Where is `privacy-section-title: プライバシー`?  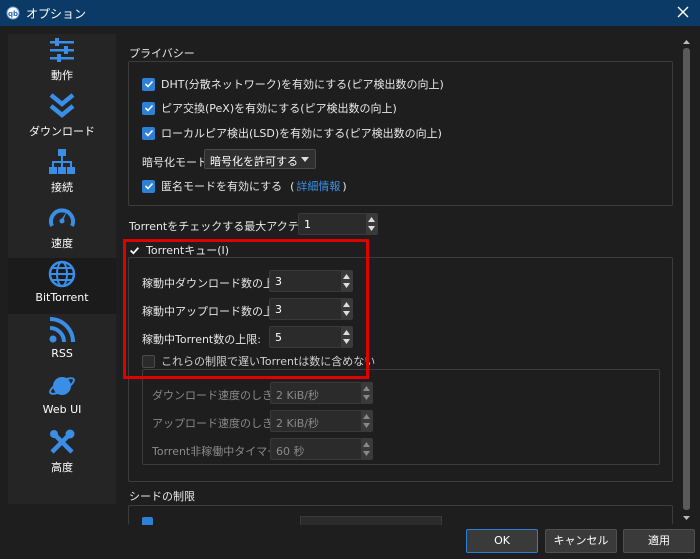
privacy-section-title: プライバシー is located at coordinates (162, 53).